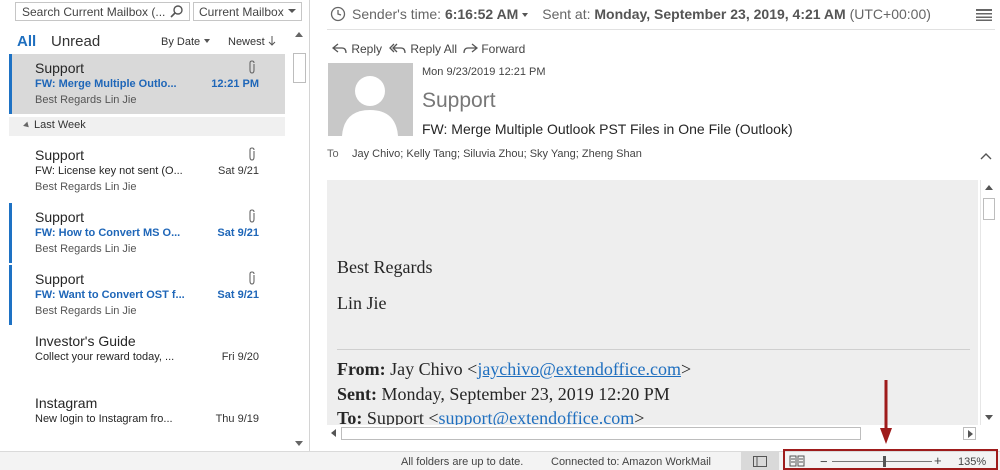  What do you see at coordinates (484, 72) in the screenshot?
I see `message-date: Mon 9/23/2019 12:21 PM` at bounding box center [484, 72].